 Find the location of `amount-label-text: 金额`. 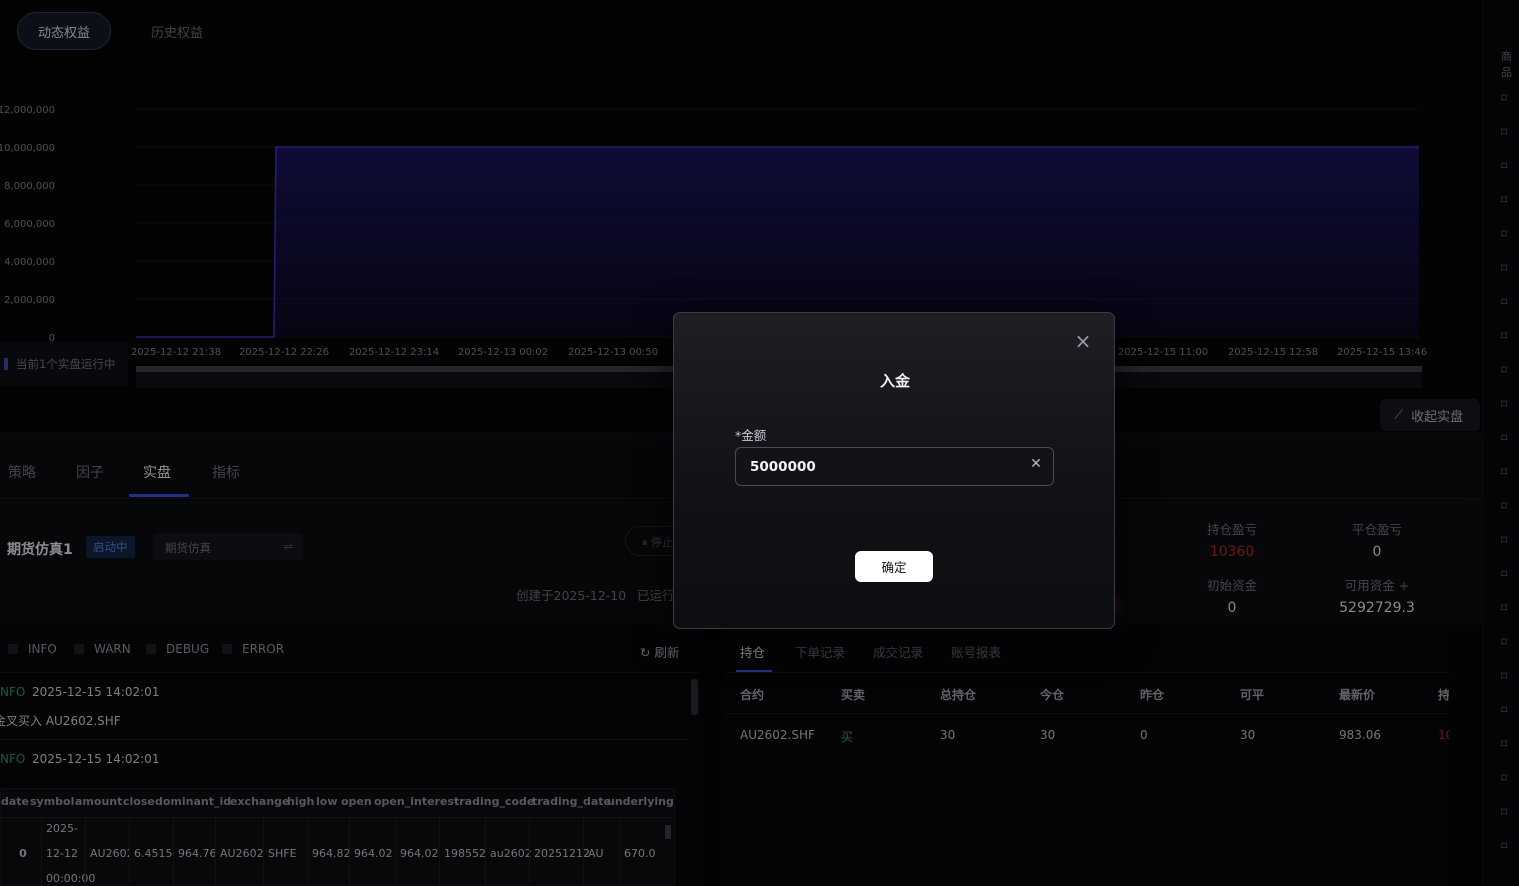

amount-label-text: 金额 is located at coordinates (754, 435).